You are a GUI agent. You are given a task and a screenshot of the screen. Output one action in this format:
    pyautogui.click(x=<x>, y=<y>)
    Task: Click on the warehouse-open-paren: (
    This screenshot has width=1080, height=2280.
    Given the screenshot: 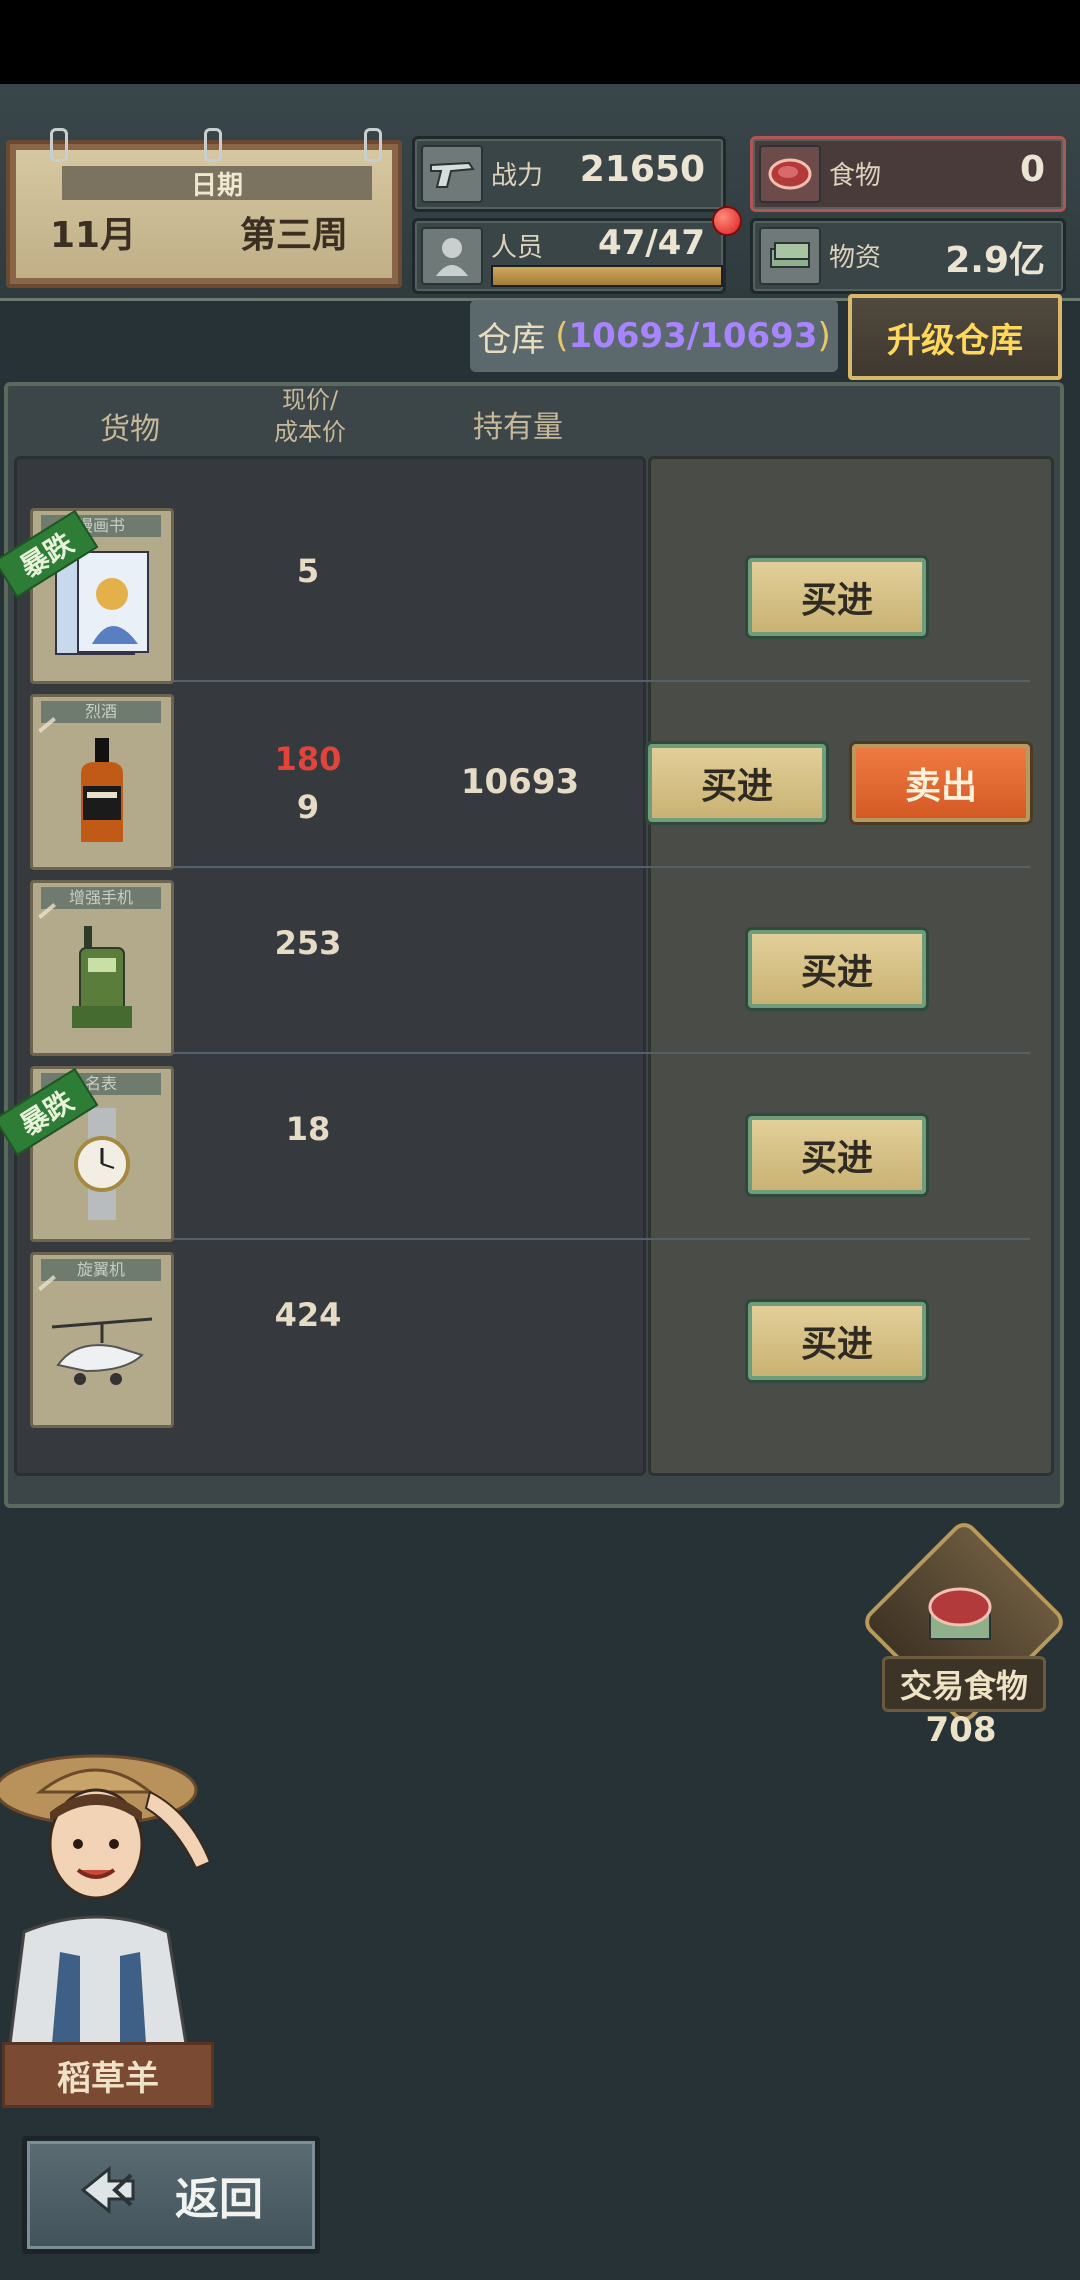 What is the action you would take?
    pyautogui.click(x=562, y=336)
    